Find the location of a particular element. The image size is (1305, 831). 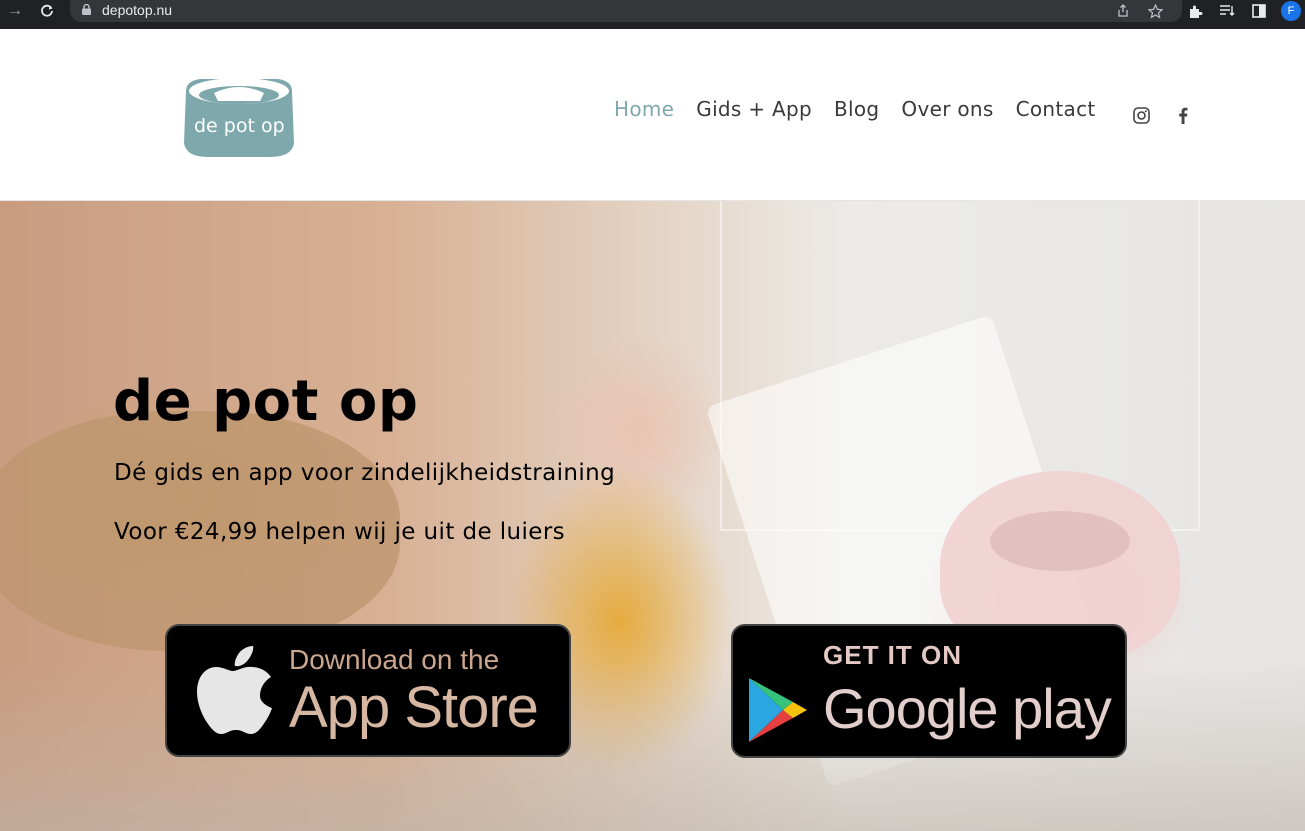

google-play-button: GET IT ON Google play is located at coordinates (929, 691).